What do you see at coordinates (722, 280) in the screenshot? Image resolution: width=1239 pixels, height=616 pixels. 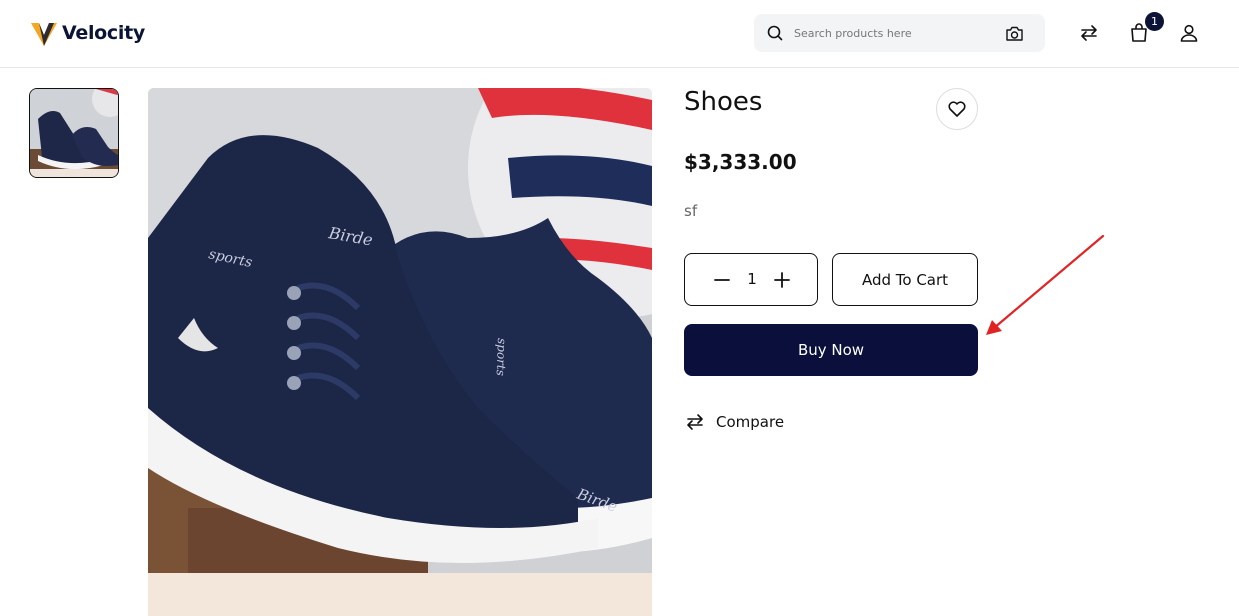 I see `minus-icon` at bounding box center [722, 280].